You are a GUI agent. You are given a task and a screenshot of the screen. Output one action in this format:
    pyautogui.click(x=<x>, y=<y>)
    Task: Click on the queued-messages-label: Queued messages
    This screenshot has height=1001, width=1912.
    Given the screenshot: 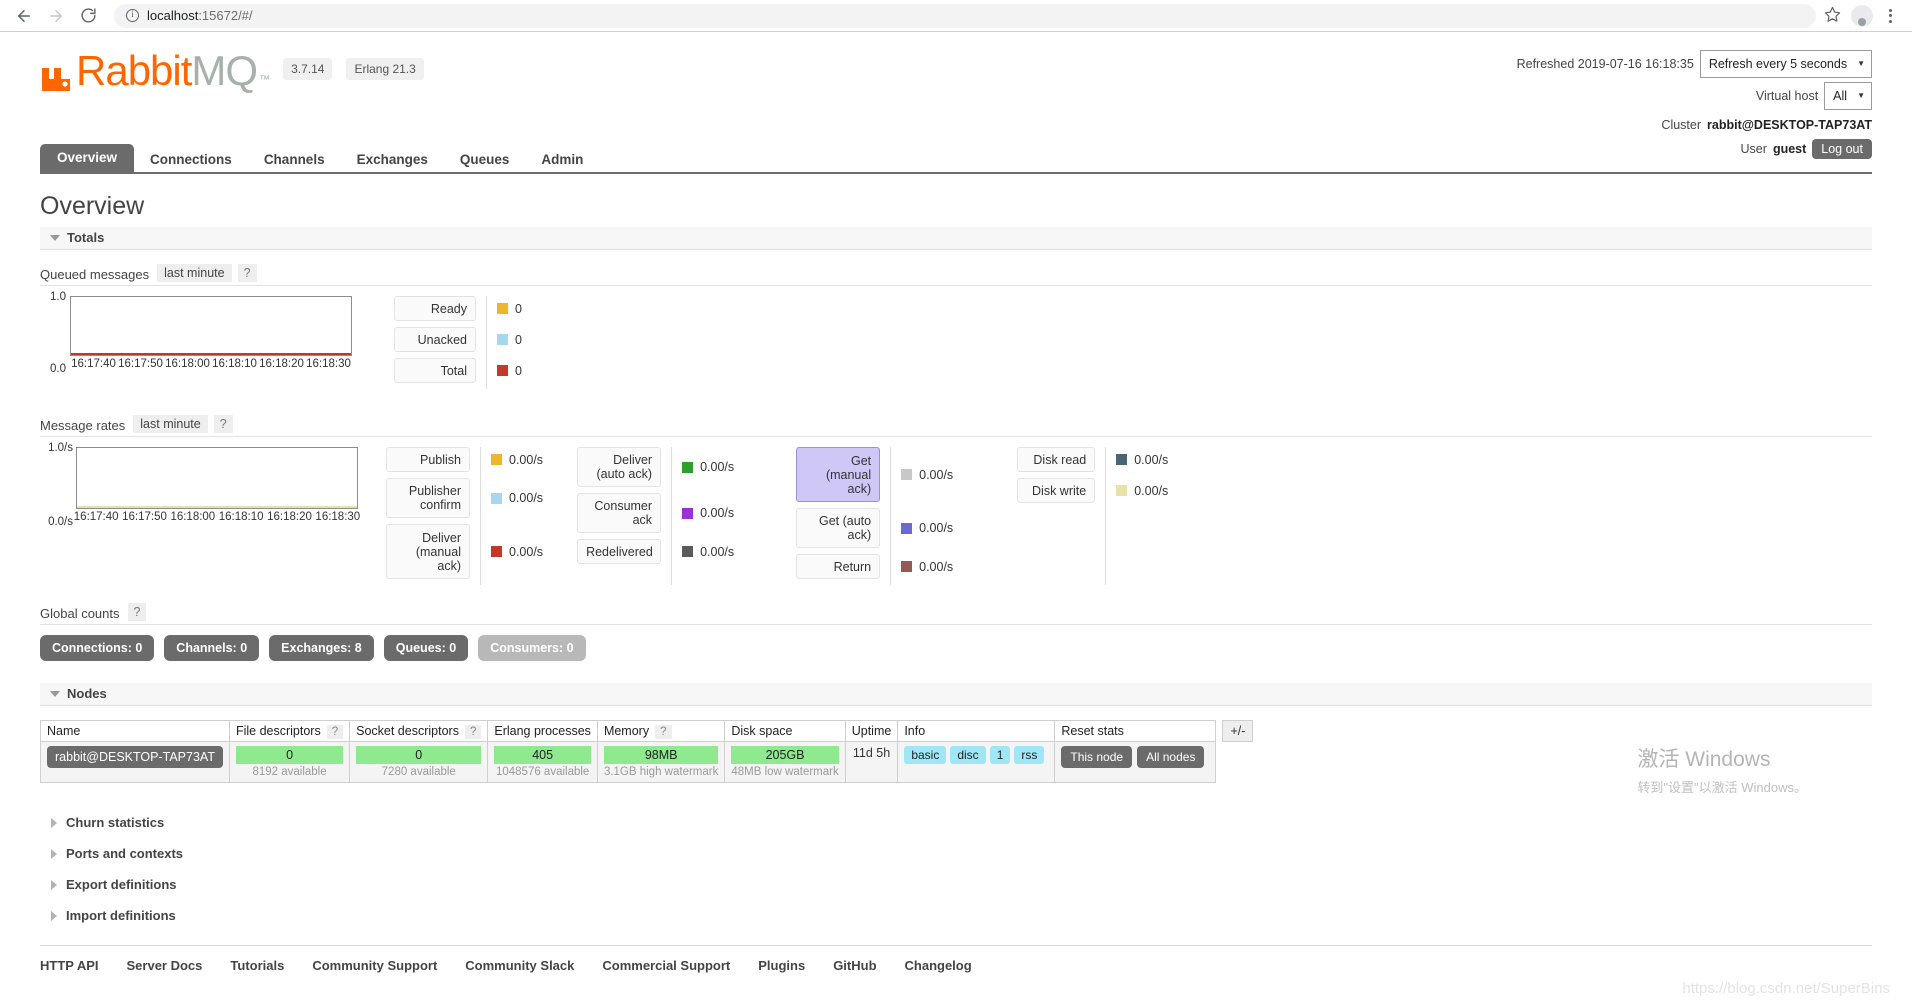 What is the action you would take?
    pyautogui.click(x=95, y=274)
    